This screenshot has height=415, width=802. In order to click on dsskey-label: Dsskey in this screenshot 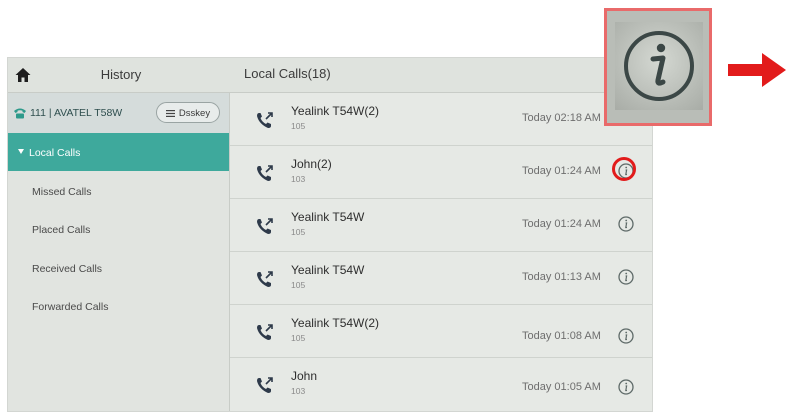, I will do `click(194, 113)`.